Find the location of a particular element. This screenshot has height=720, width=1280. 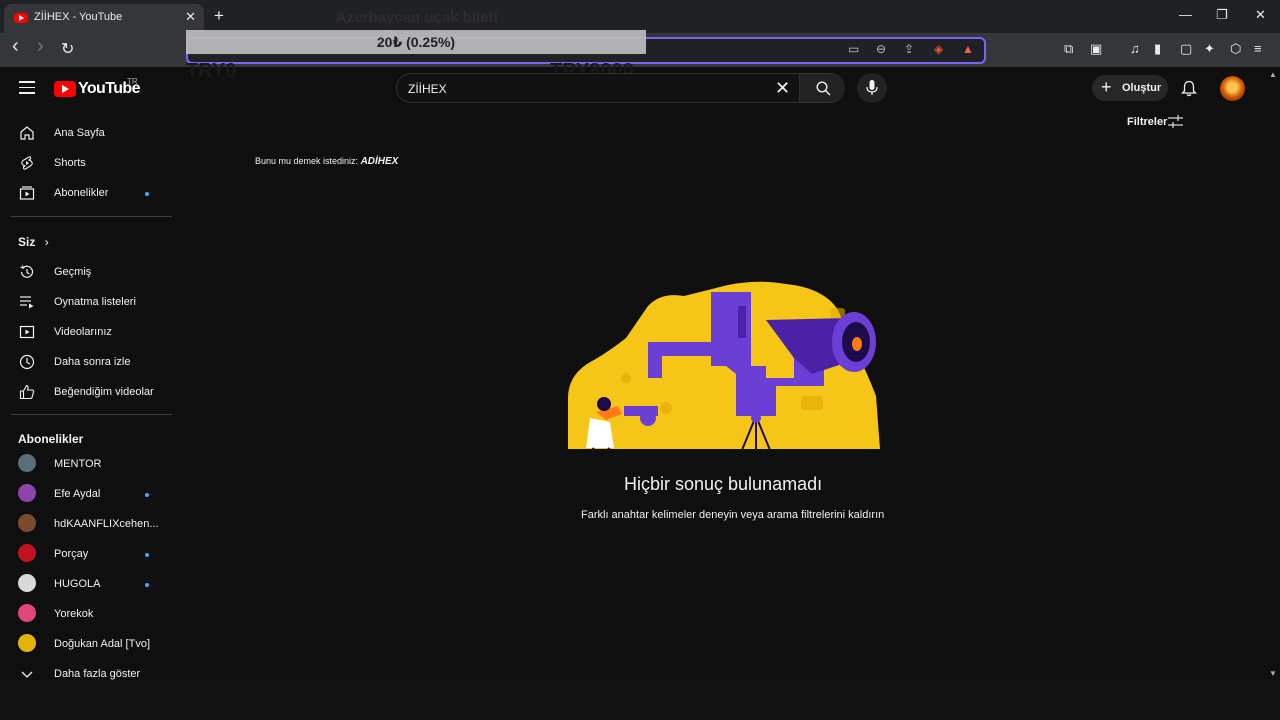

sidebar-item-home: Ana Sayfa is located at coordinates (86, 133).